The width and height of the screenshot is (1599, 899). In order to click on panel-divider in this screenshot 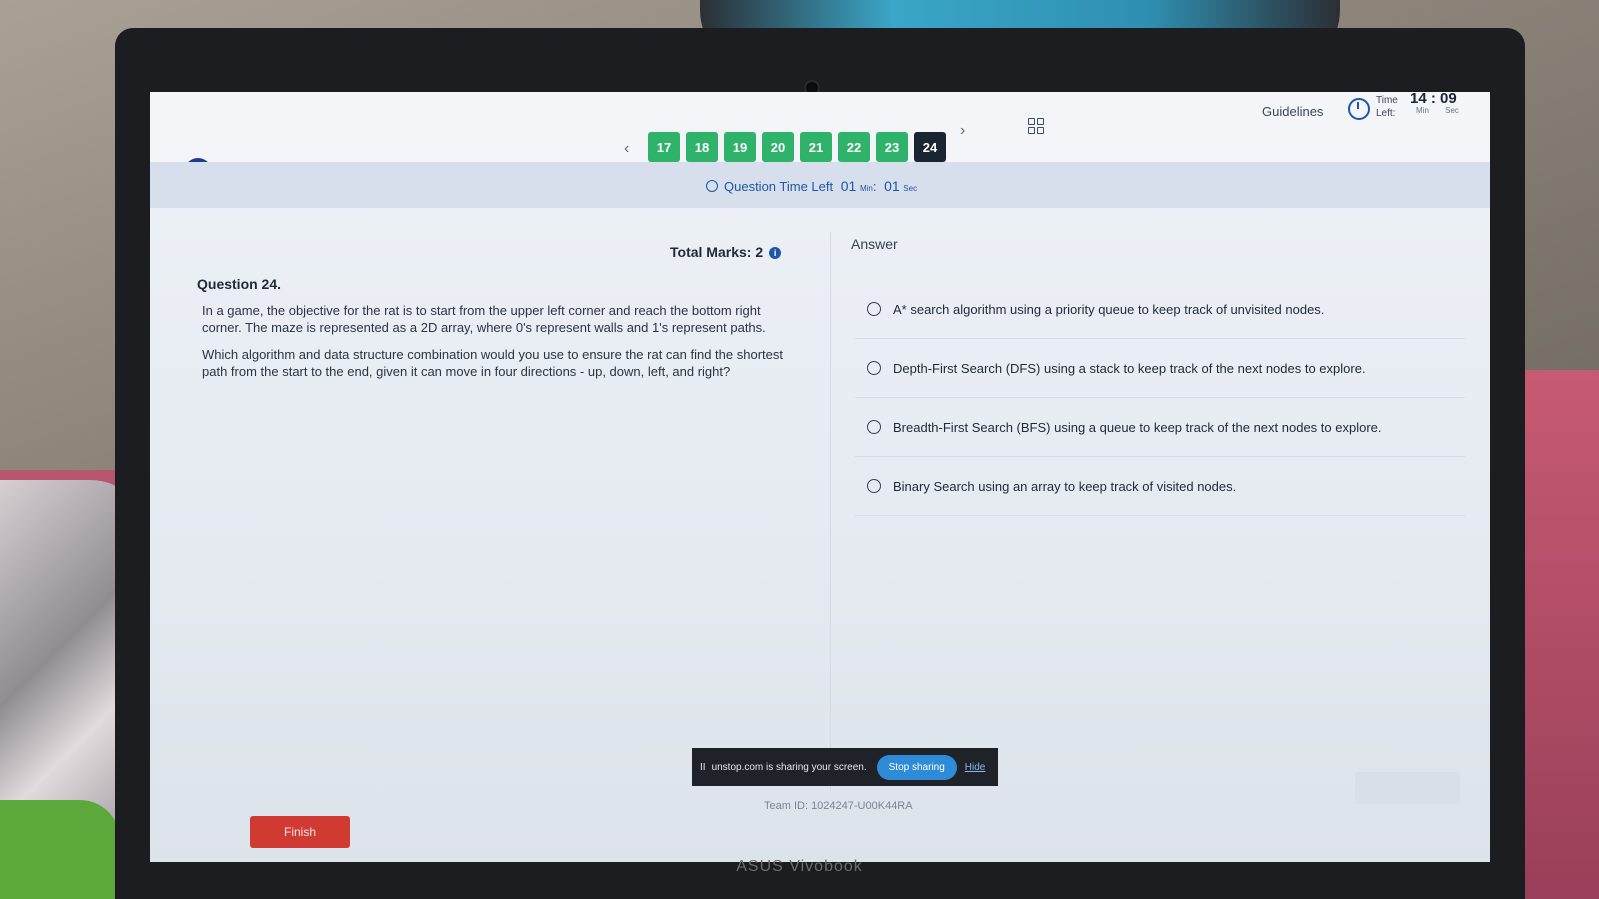, I will do `click(830, 512)`.